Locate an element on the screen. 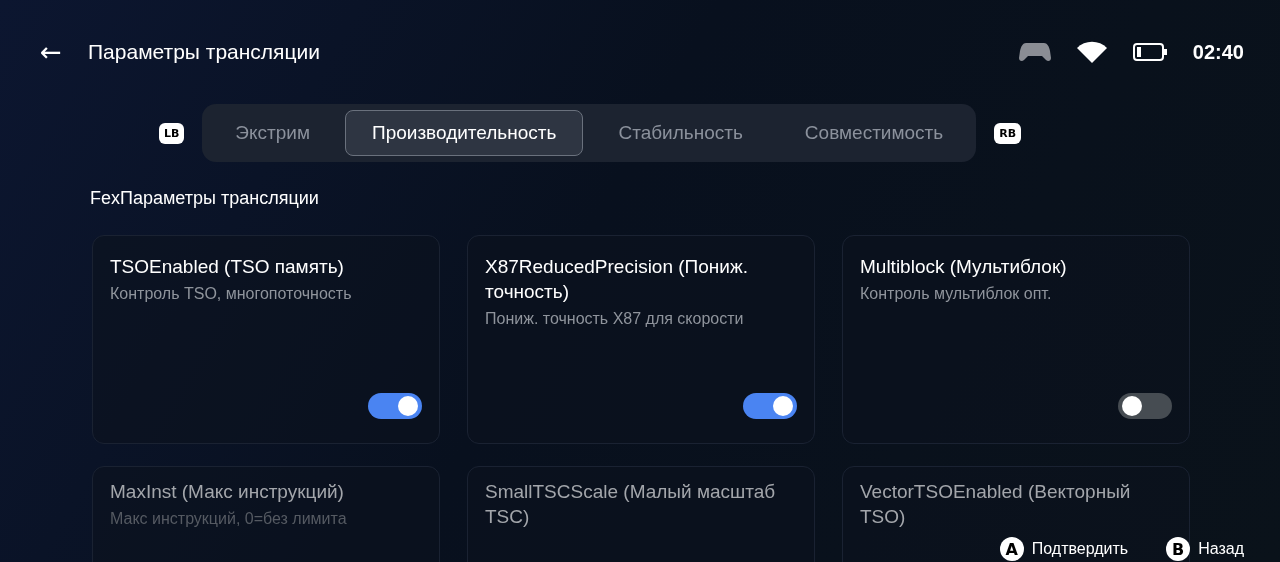 This screenshot has height=562, width=1280. lb-key-badge: LB is located at coordinates (171, 133).